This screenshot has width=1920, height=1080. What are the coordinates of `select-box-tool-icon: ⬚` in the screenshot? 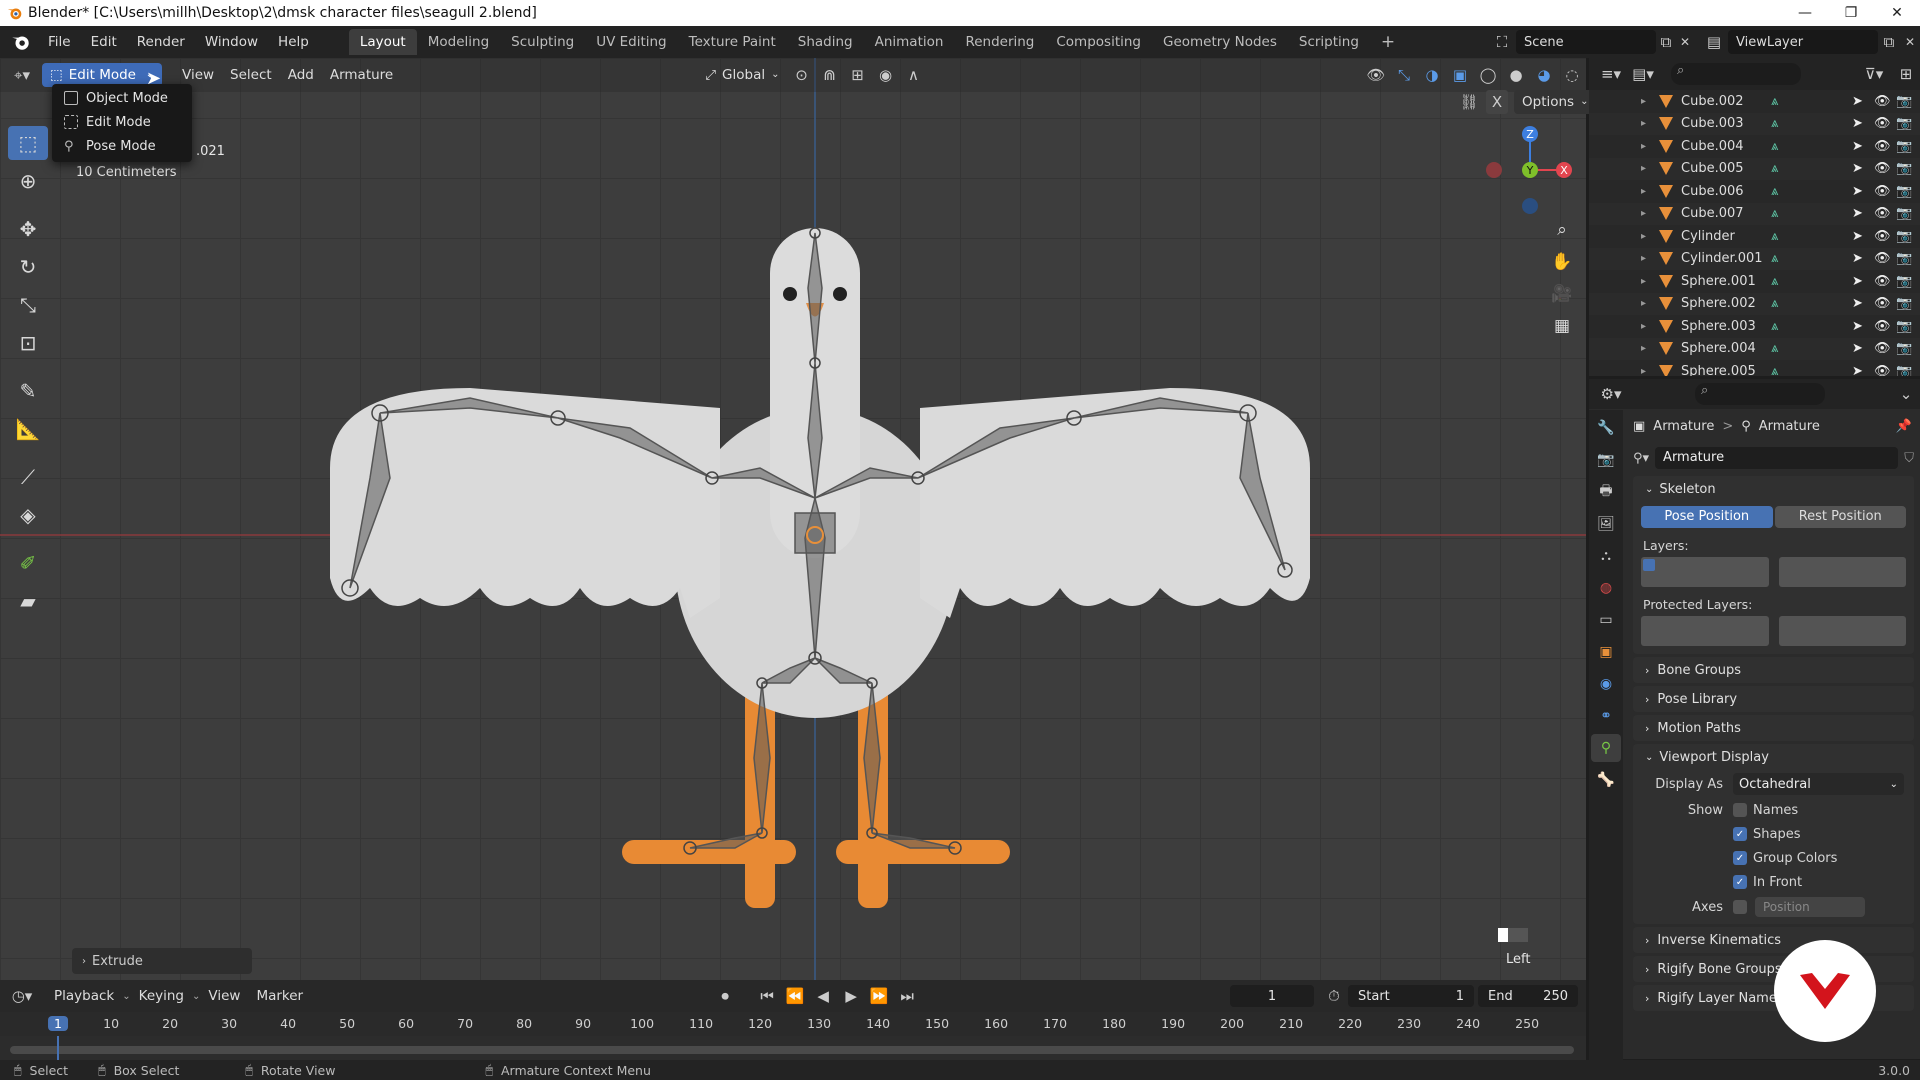 It's located at (28, 143).